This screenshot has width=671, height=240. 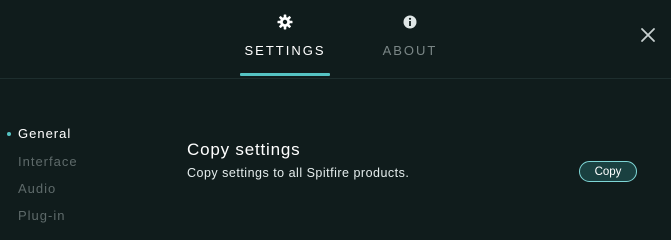 I want to click on sidebar-item-general: General, so click(x=39, y=136).